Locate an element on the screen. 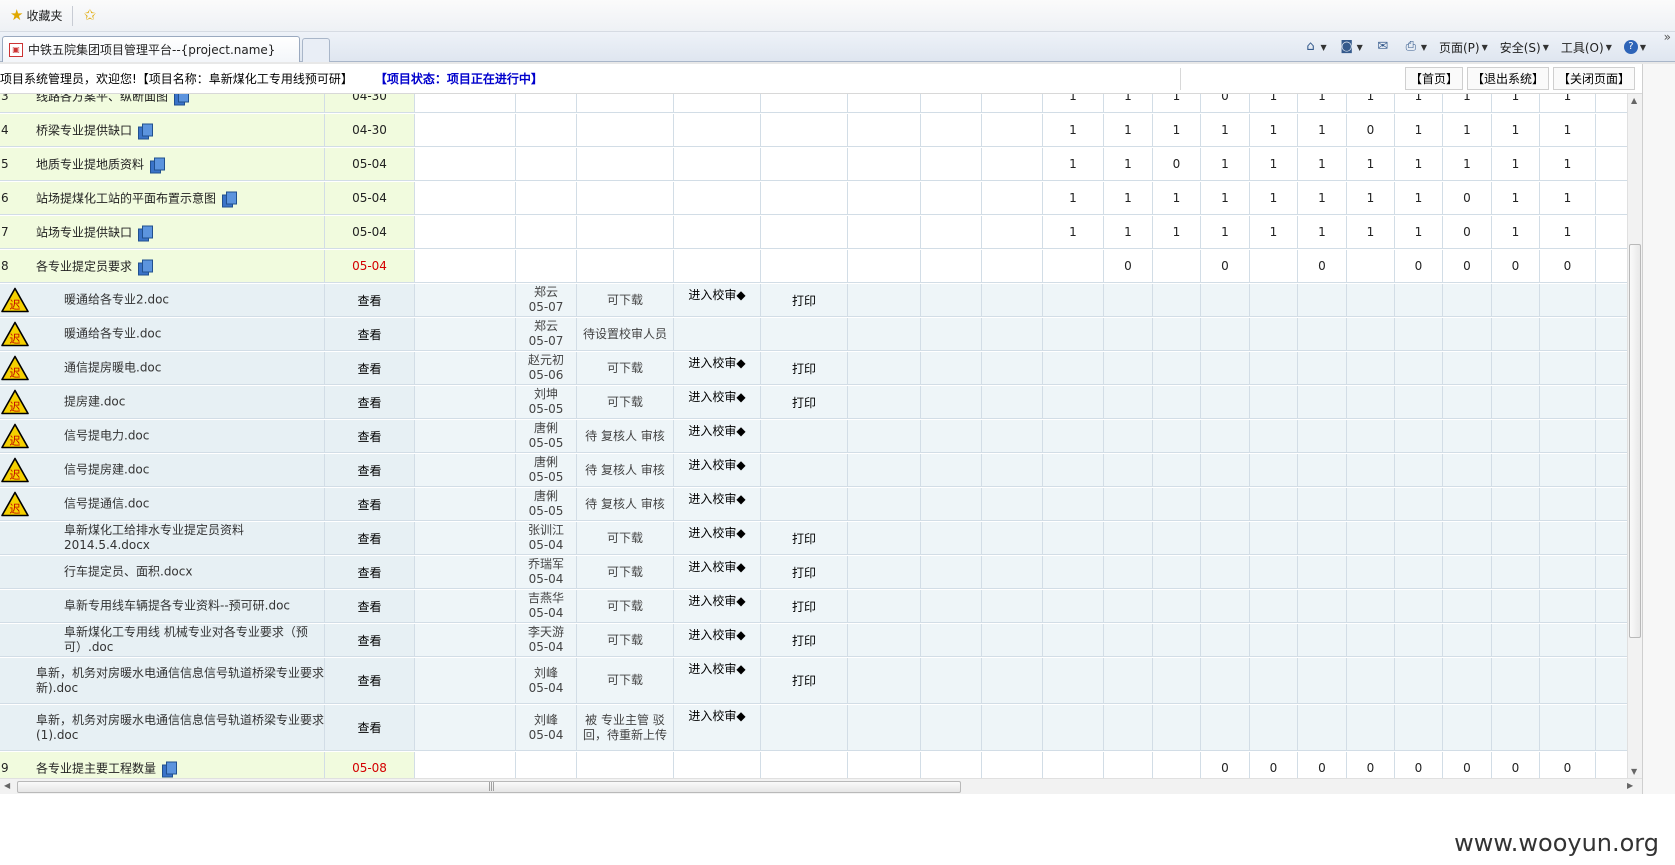 This screenshot has width=1675, height=865. scroll-left-icon: ◀ is located at coordinates (7, 785).